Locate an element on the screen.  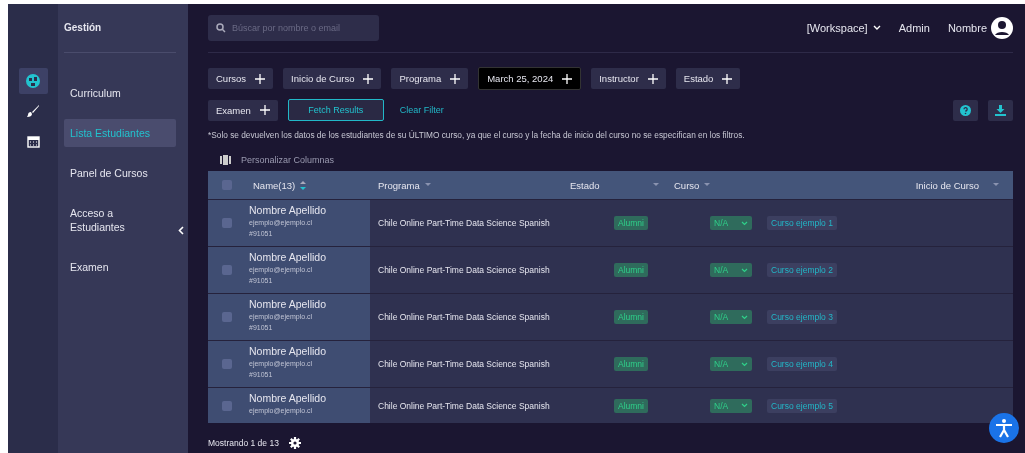
help-button is located at coordinates (965, 110).